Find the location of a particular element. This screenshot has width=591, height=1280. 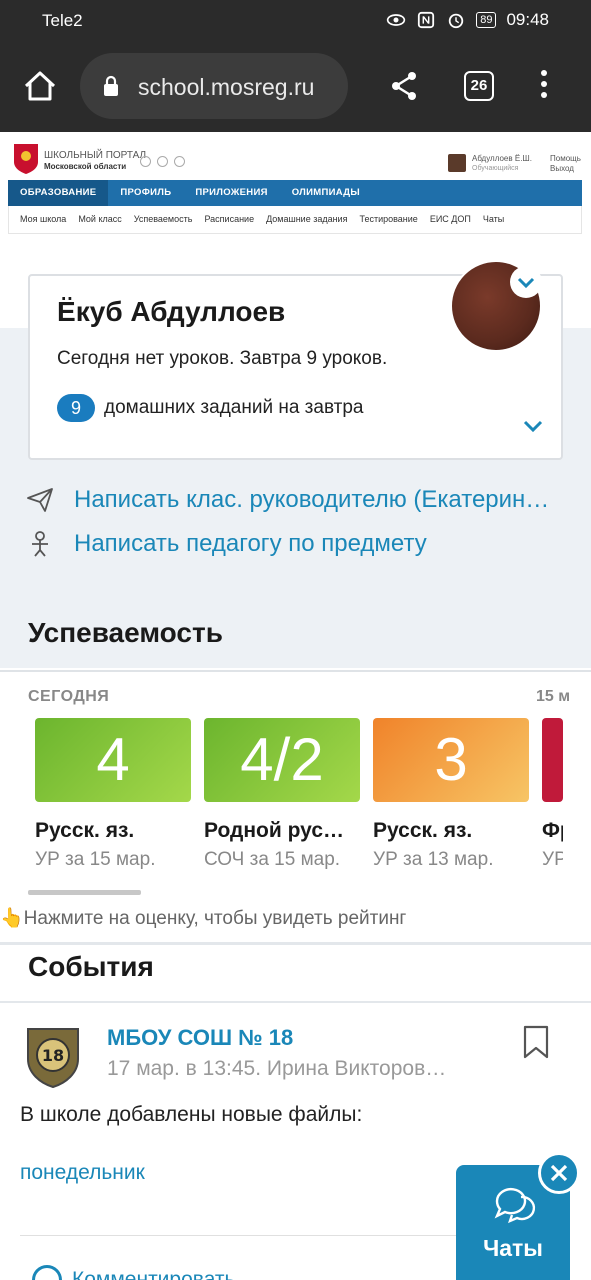

subnav-testing: Тестирование is located at coordinates (388, 219).